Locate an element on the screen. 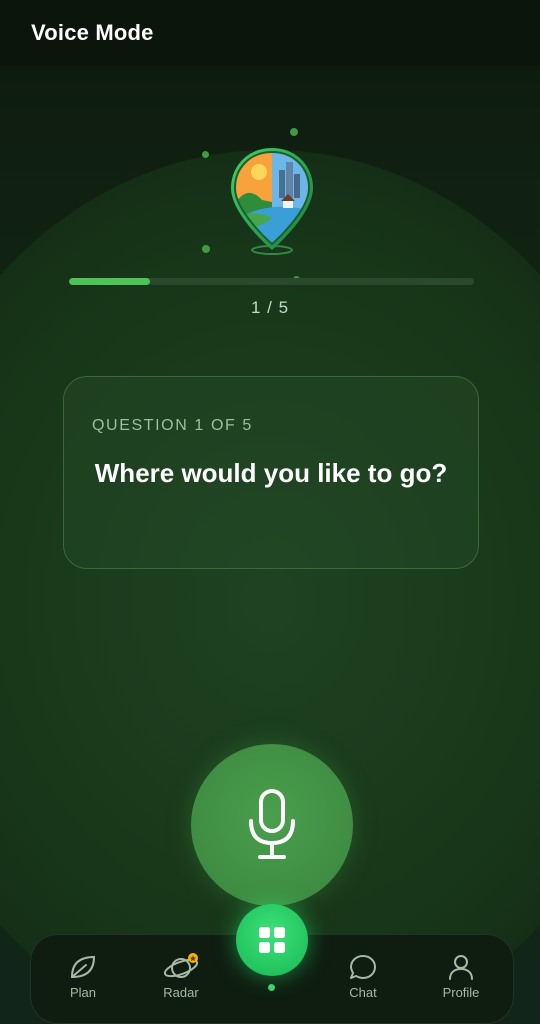  grid-icon is located at coordinates (272, 940).